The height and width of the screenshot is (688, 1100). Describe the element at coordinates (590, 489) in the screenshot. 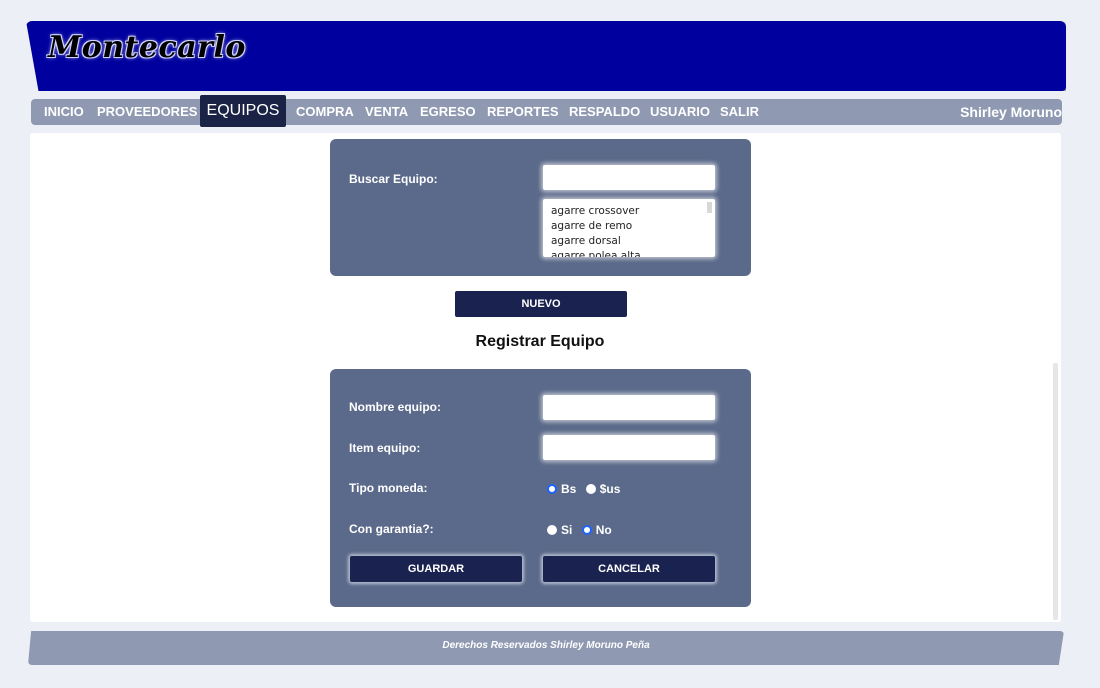

I see `currency-usd-radio` at that location.